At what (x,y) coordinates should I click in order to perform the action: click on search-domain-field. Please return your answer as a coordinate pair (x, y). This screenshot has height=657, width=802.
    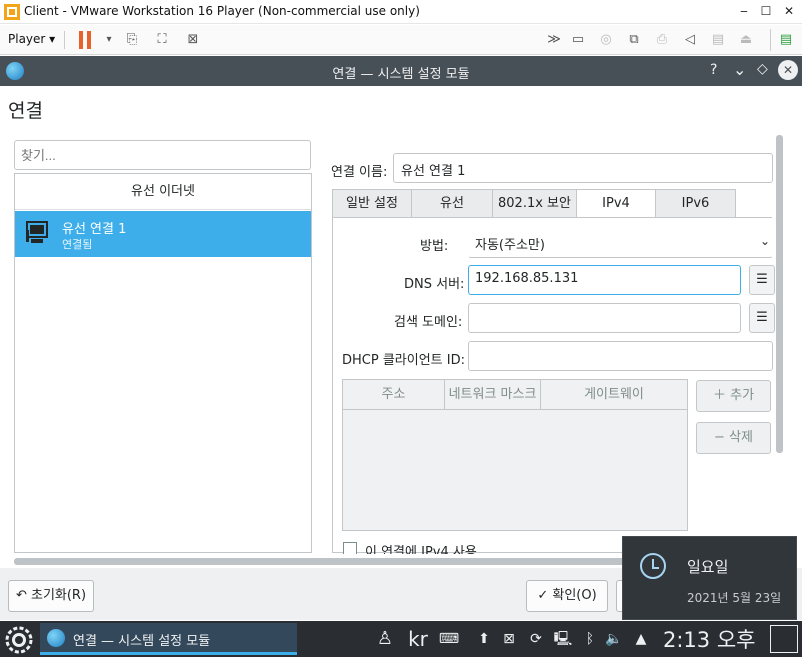
    Looking at the image, I should click on (604, 318).